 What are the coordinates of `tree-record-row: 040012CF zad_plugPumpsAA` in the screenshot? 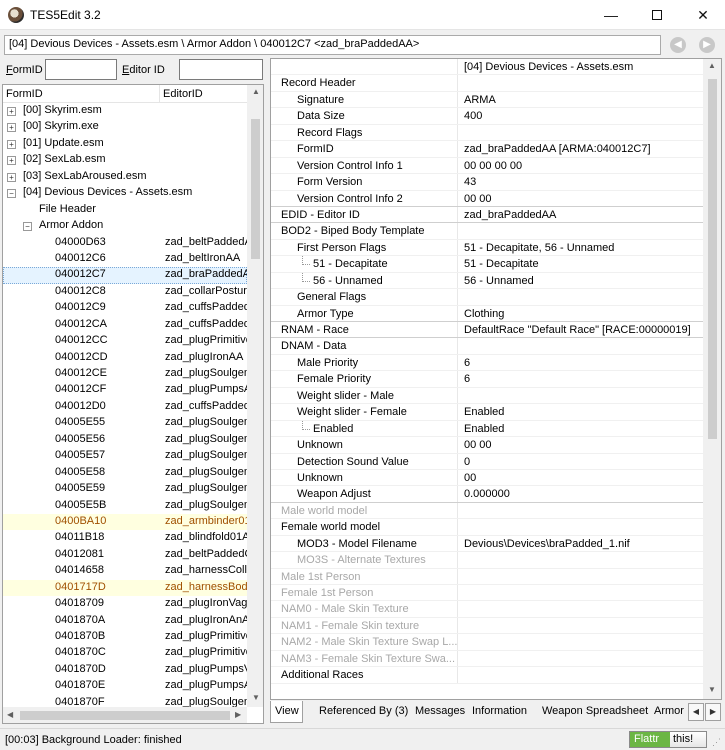 It's located at (125, 390).